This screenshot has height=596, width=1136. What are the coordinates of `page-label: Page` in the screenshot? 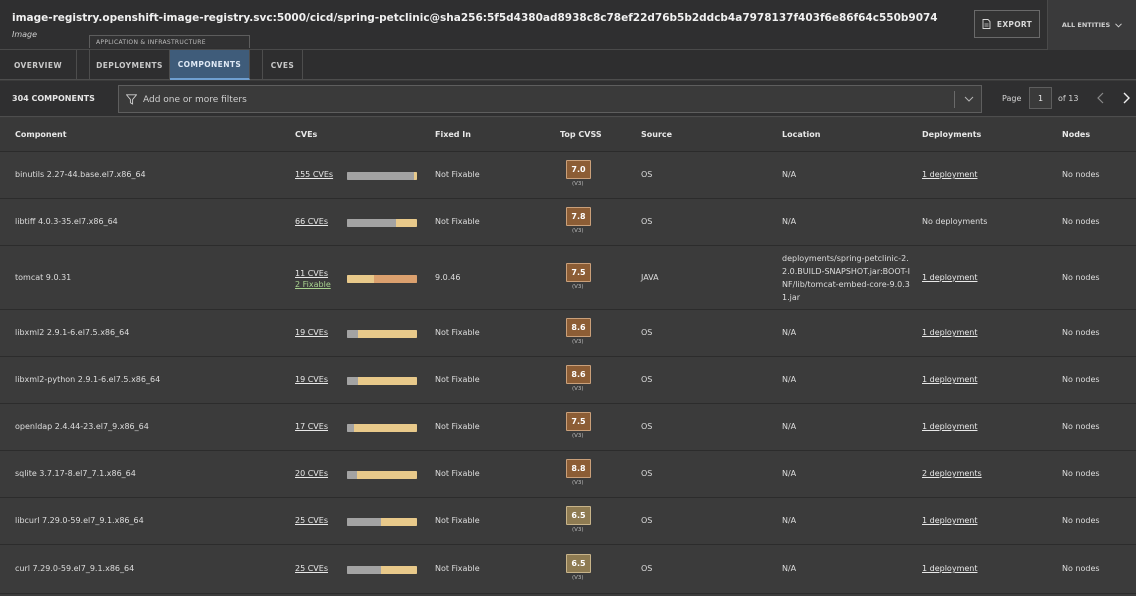 It's located at (1012, 98).